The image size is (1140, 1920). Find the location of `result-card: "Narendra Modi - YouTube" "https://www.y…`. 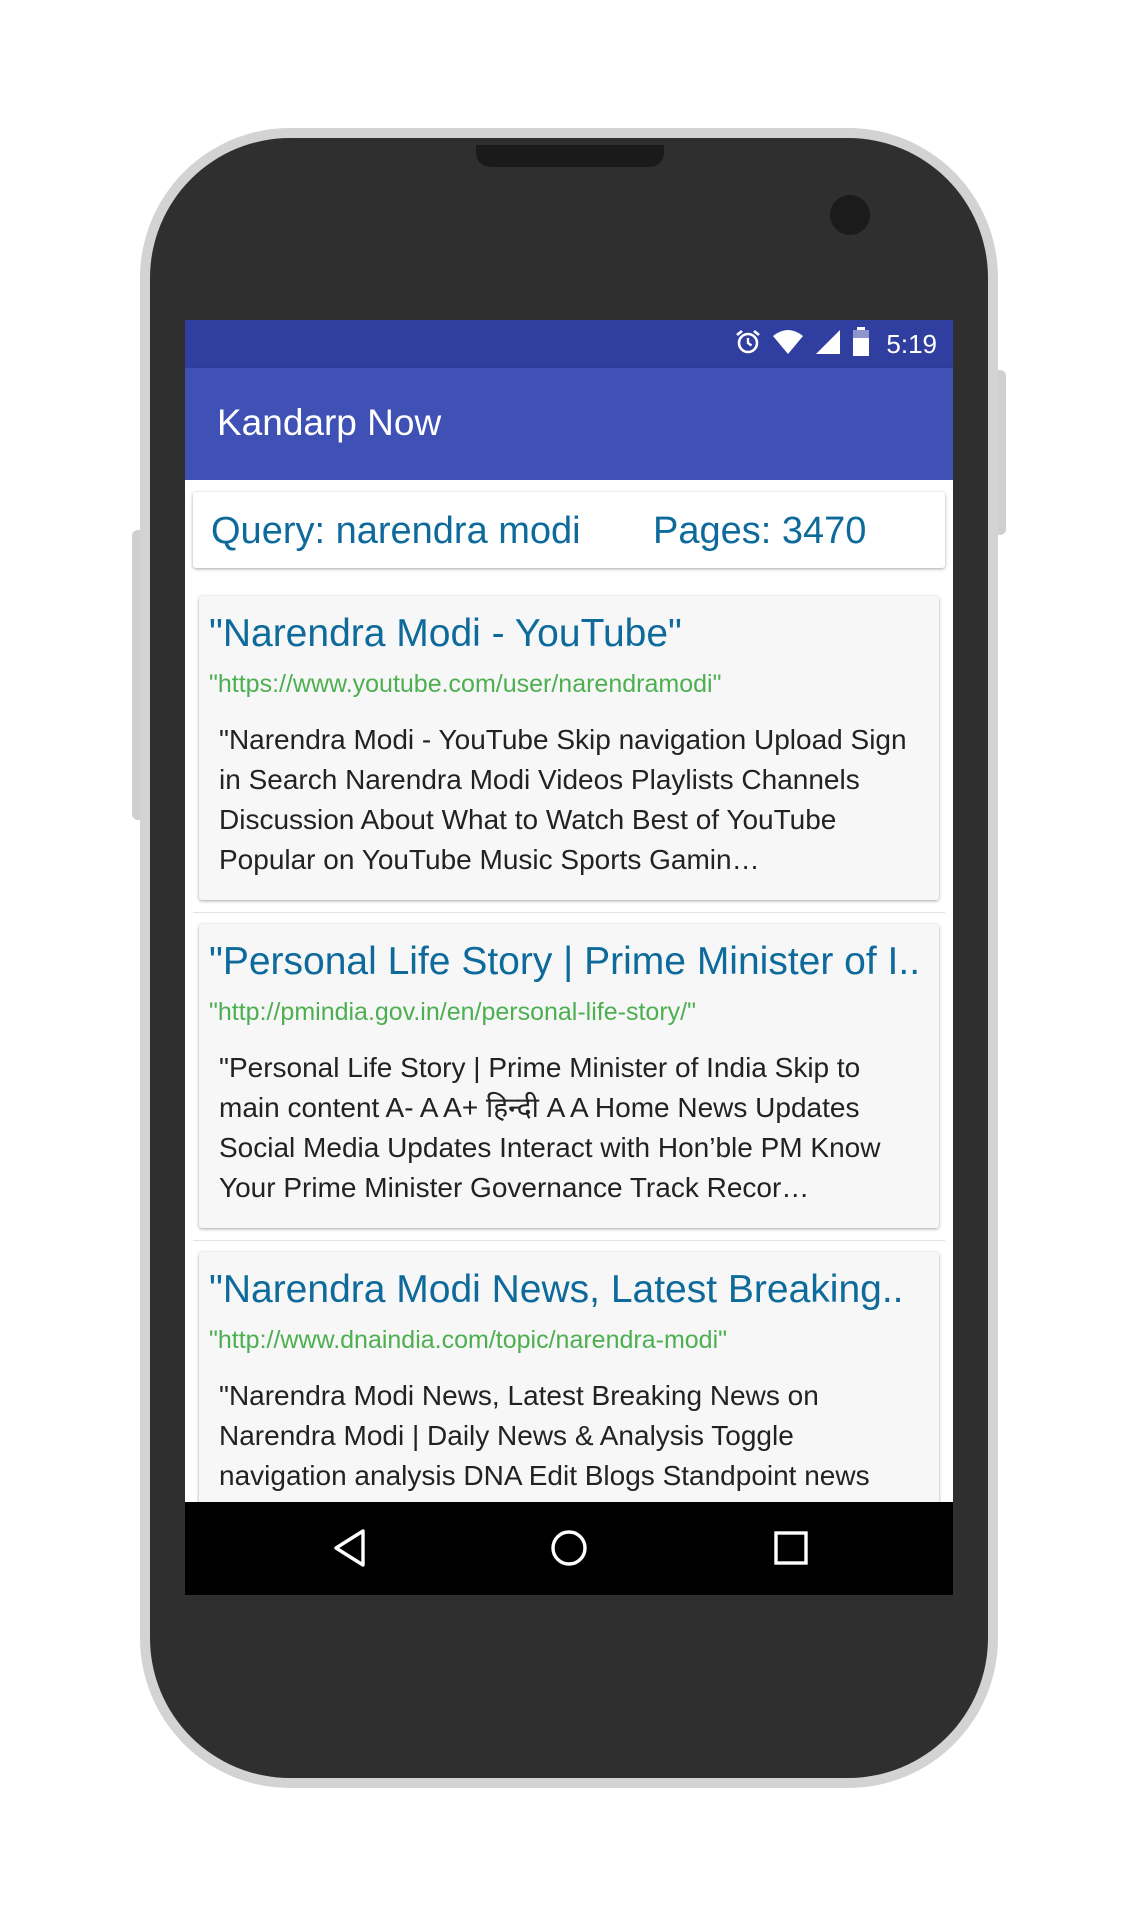

result-card: "Narendra Modi - YouTube" "https://www.y… is located at coordinates (569, 748).